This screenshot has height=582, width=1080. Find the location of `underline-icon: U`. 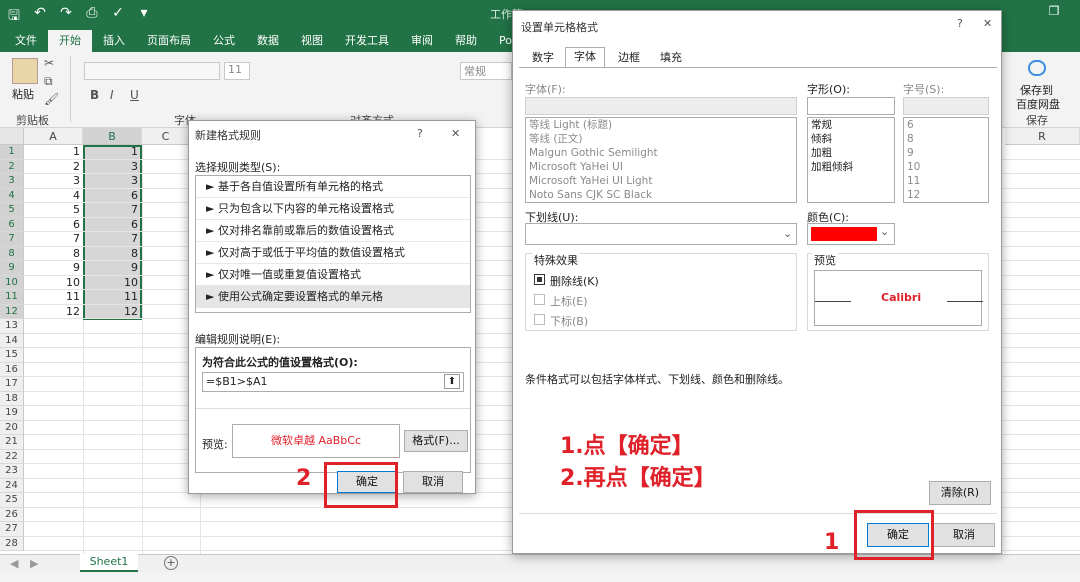

underline-icon: U is located at coordinates (134, 95).